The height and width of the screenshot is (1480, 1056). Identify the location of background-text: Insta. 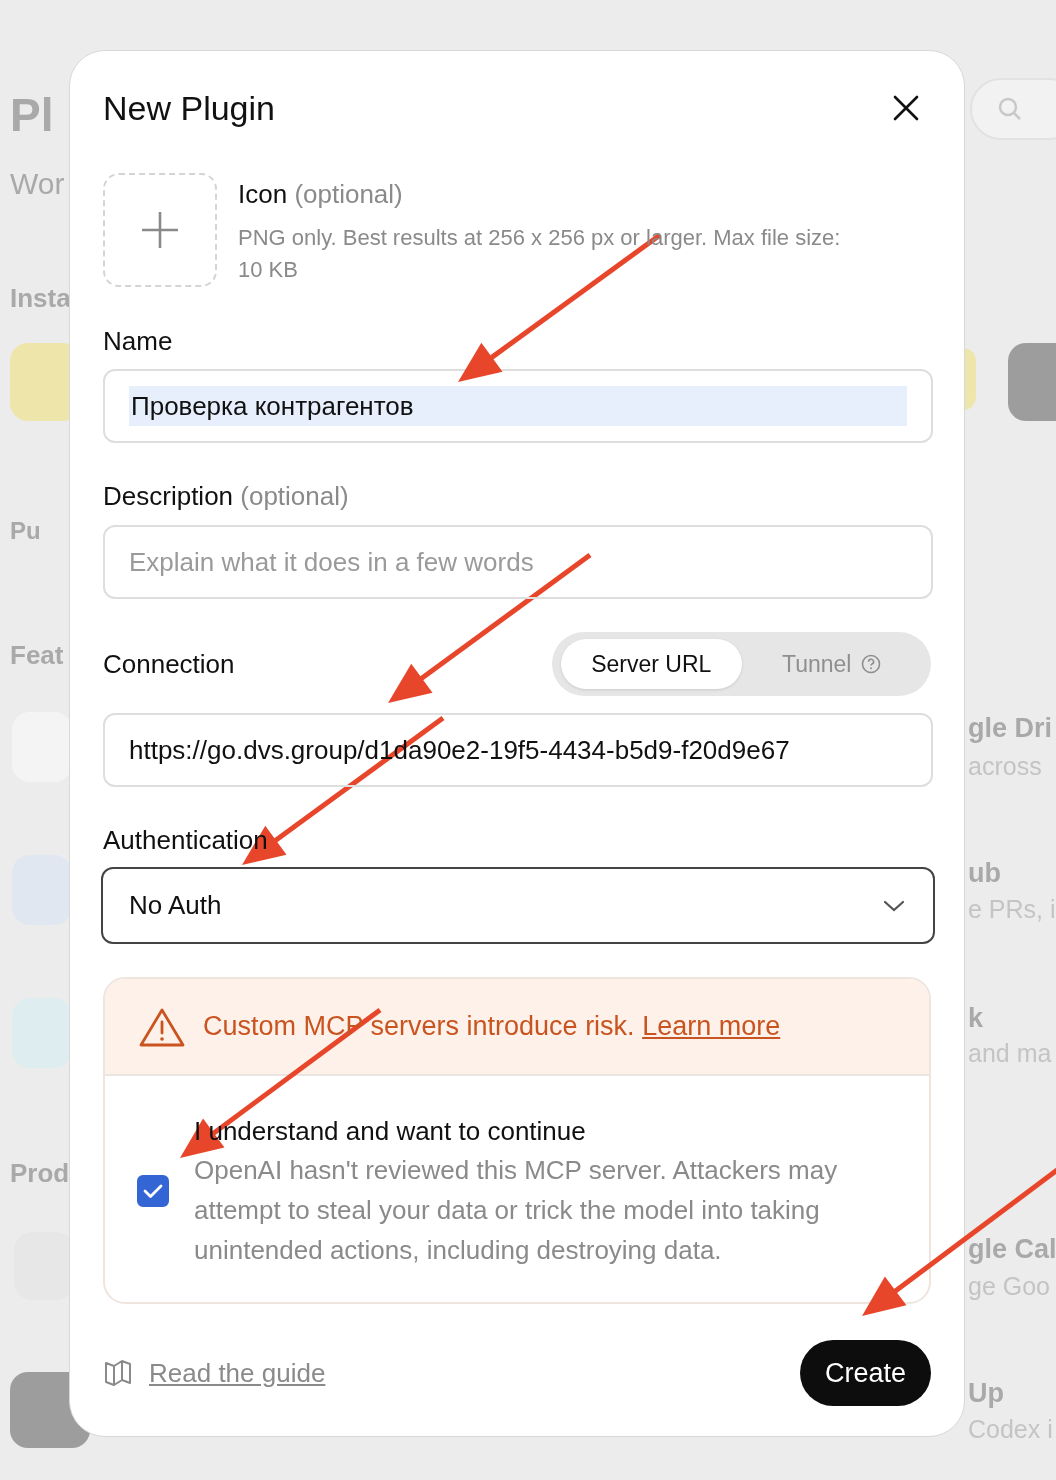
(40, 299).